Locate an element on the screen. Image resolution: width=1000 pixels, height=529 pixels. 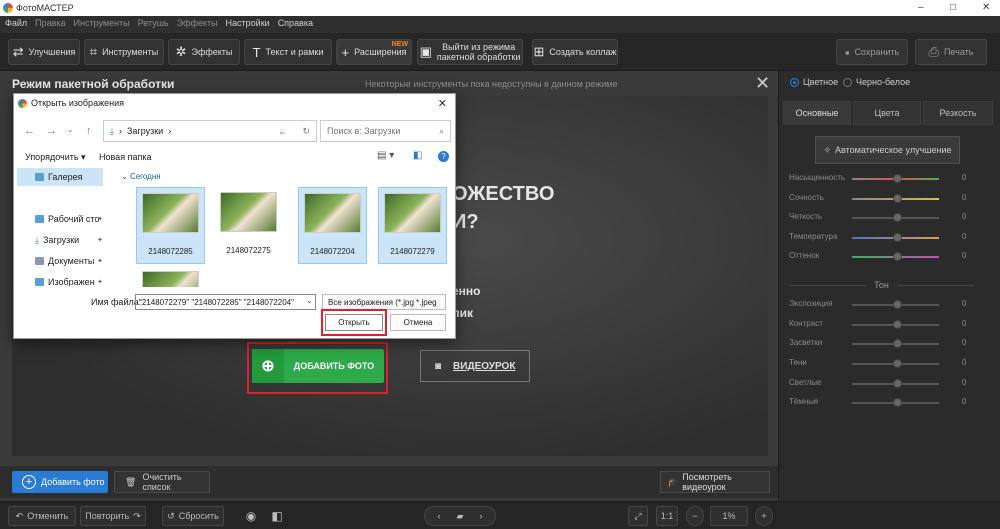
menu-settings: Настройки is located at coordinates (247, 22).